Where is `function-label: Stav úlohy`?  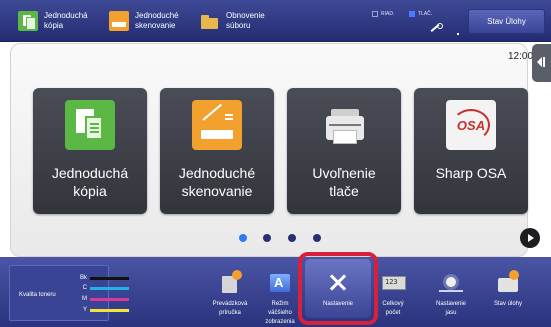 function-label: Stav úlohy is located at coordinates (508, 304).